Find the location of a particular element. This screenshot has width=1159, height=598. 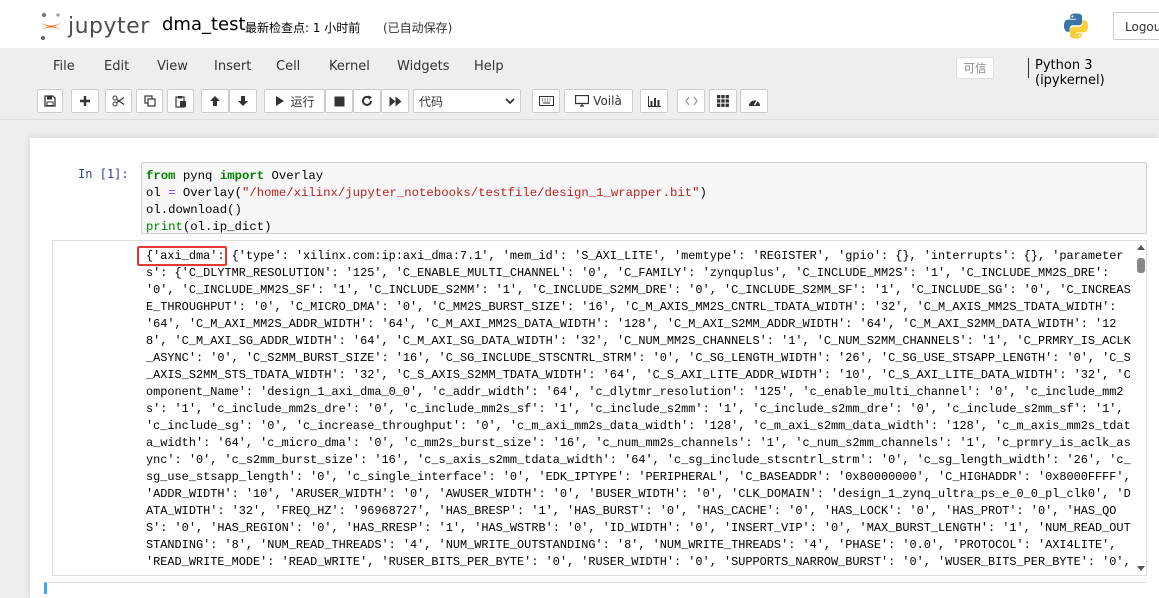

autosave-status: (已自动保存) is located at coordinates (418, 28).